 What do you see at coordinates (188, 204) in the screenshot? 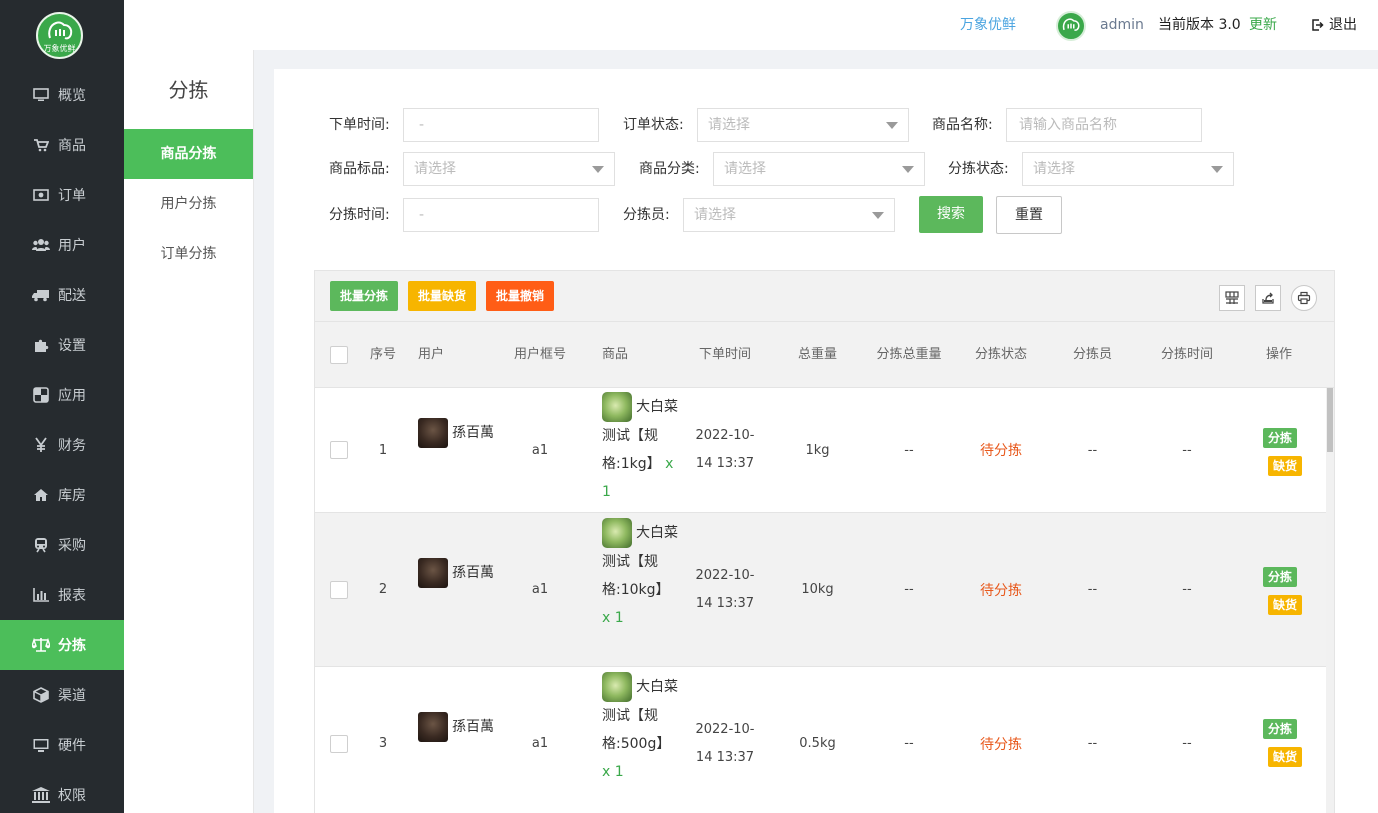
I see `subnav-item-user-sorting: 用户分拣` at bounding box center [188, 204].